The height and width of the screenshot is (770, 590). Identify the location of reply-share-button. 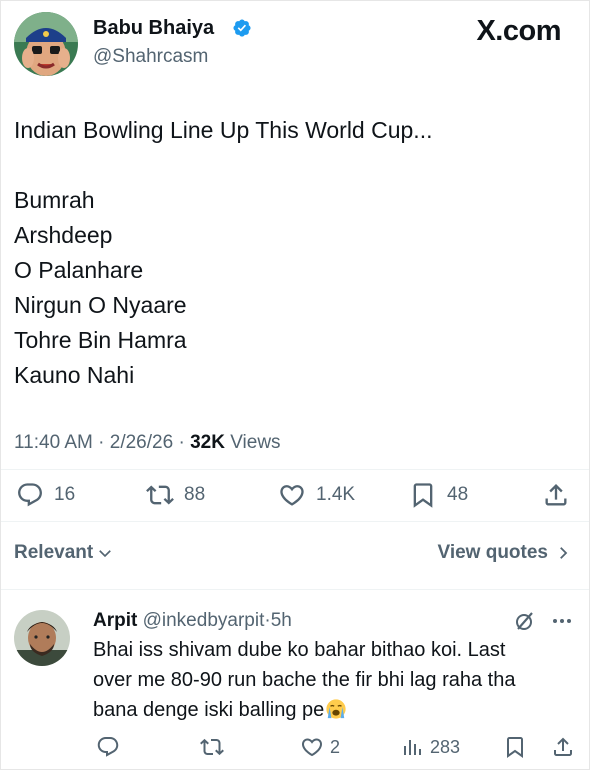
(563, 747).